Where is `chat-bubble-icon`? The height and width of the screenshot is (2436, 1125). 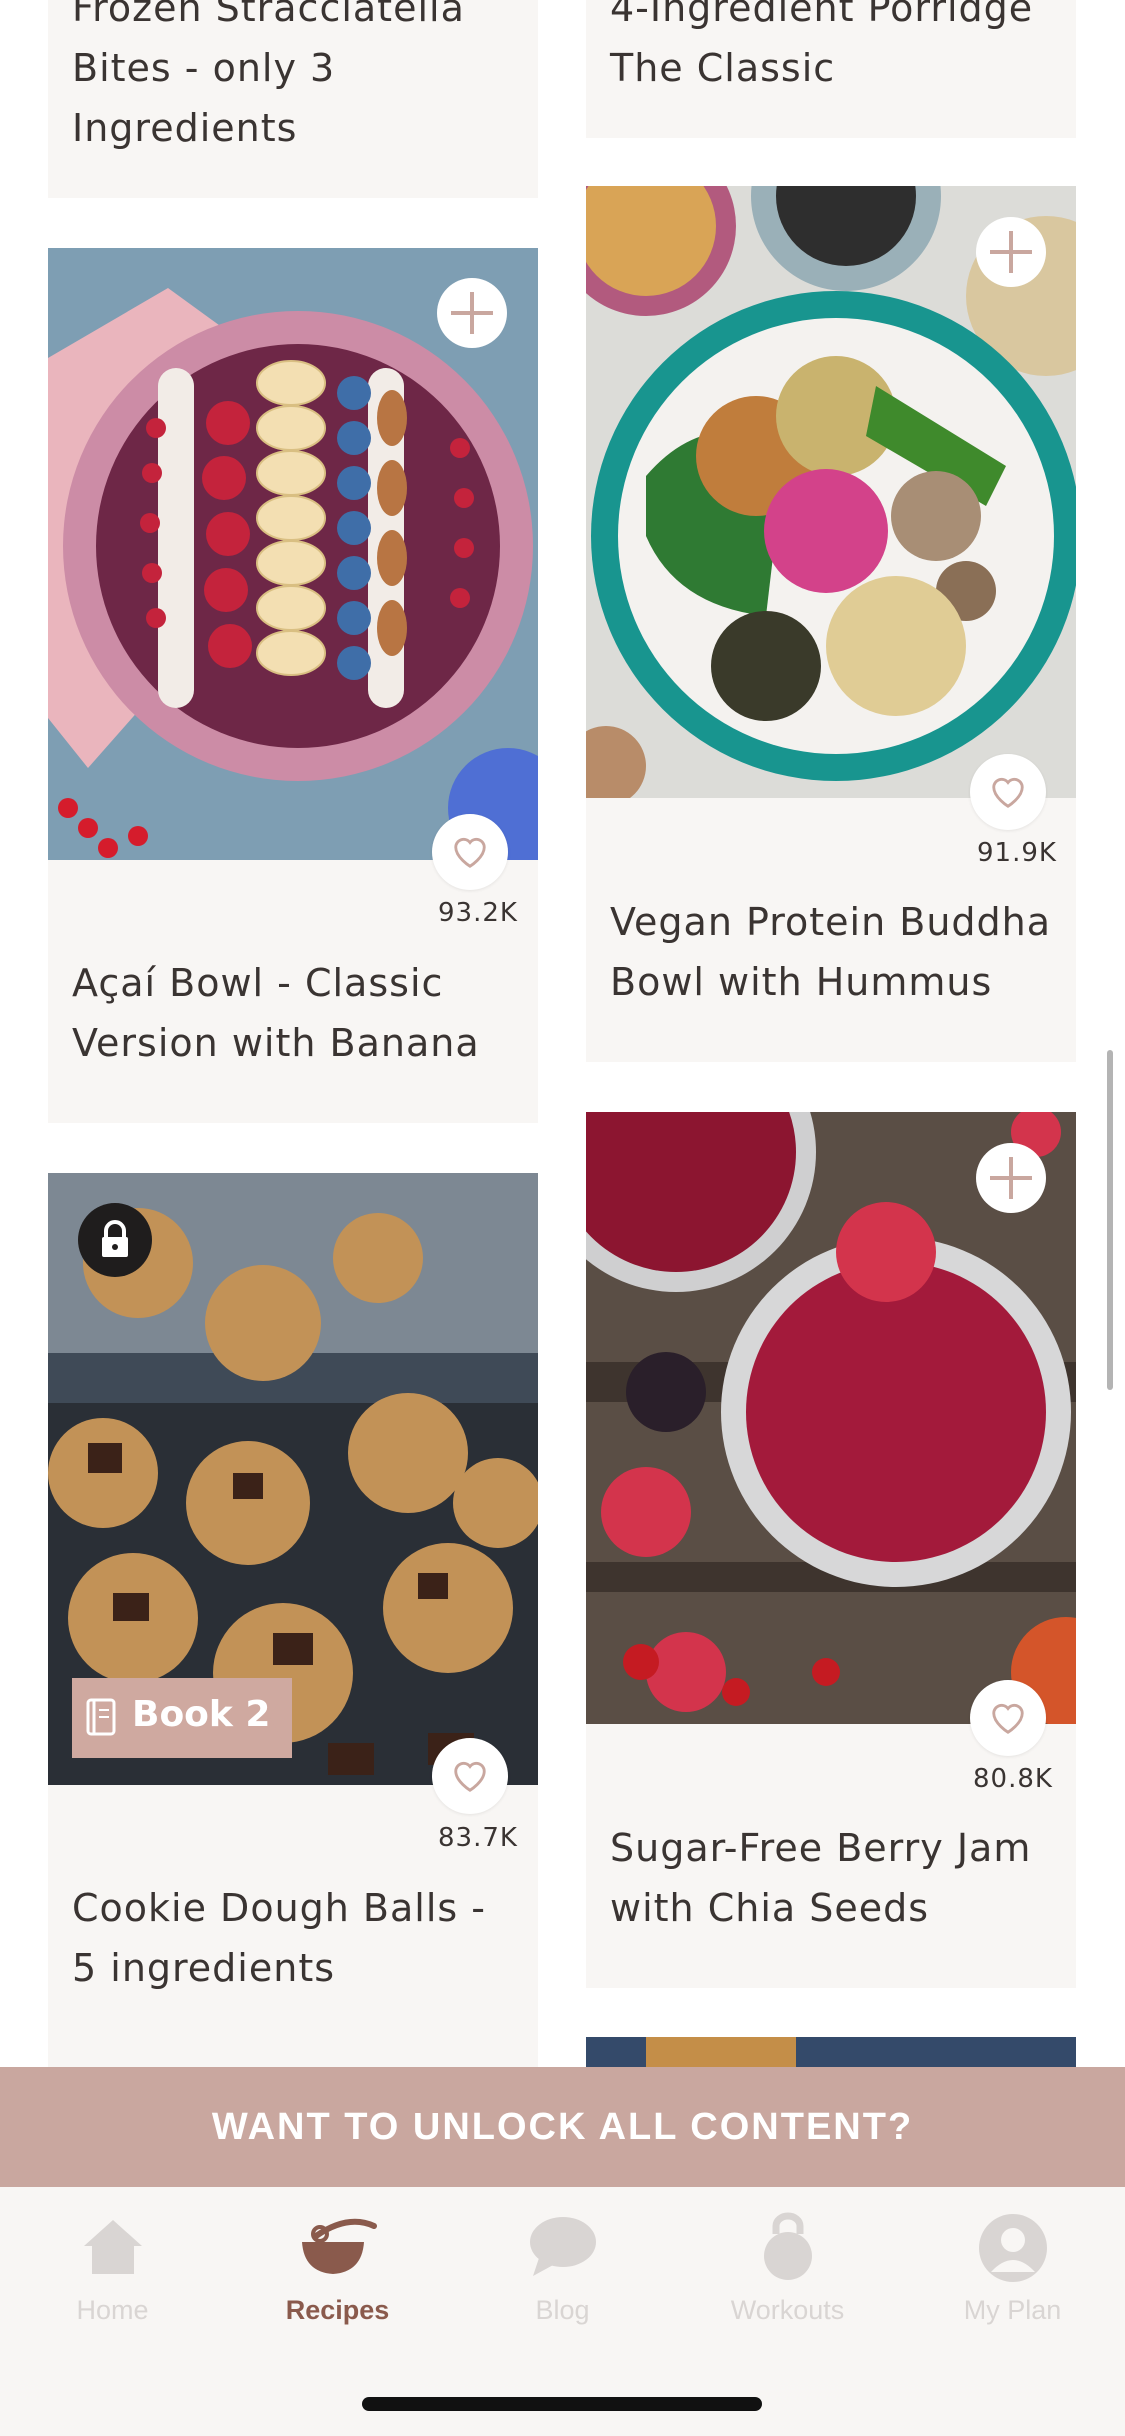 chat-bubble-icon is located at coordinates (562, 2246).